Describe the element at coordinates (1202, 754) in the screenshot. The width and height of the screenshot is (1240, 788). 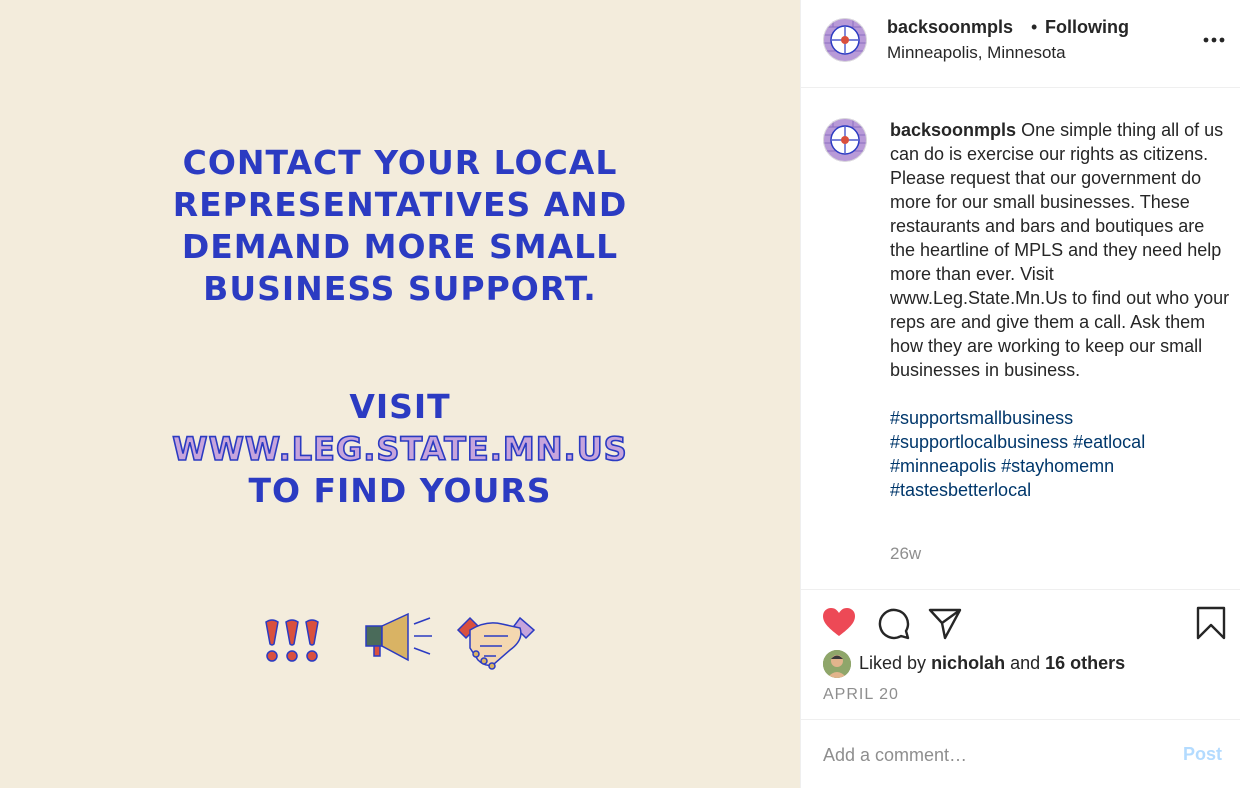
I see `post-comment-button: Post` at that location.